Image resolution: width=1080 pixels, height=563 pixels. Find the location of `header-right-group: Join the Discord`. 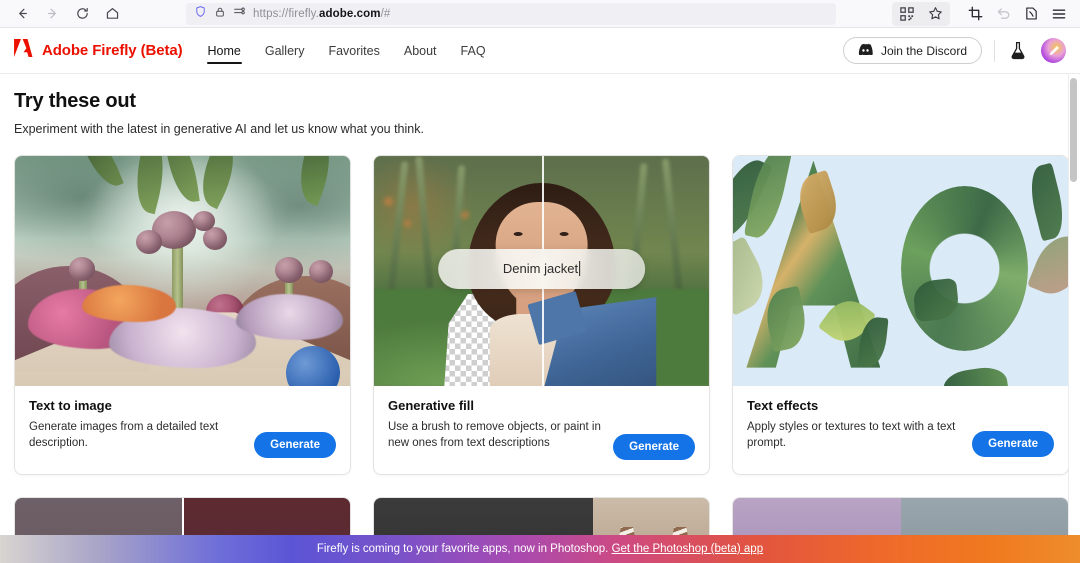

header-right-group: Join the Discord is located at coordinates (954, 50).